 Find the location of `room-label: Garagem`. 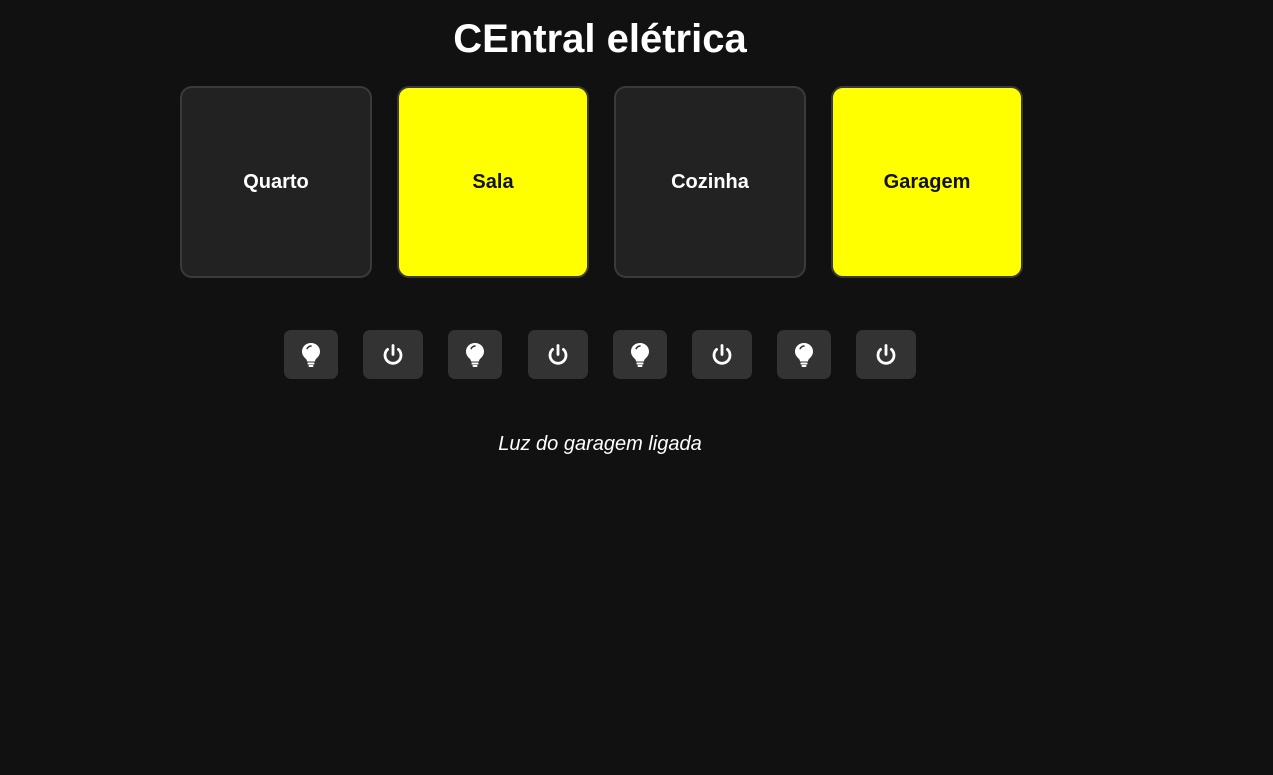

room-label: Garagem is located at coordinates (927, 181).